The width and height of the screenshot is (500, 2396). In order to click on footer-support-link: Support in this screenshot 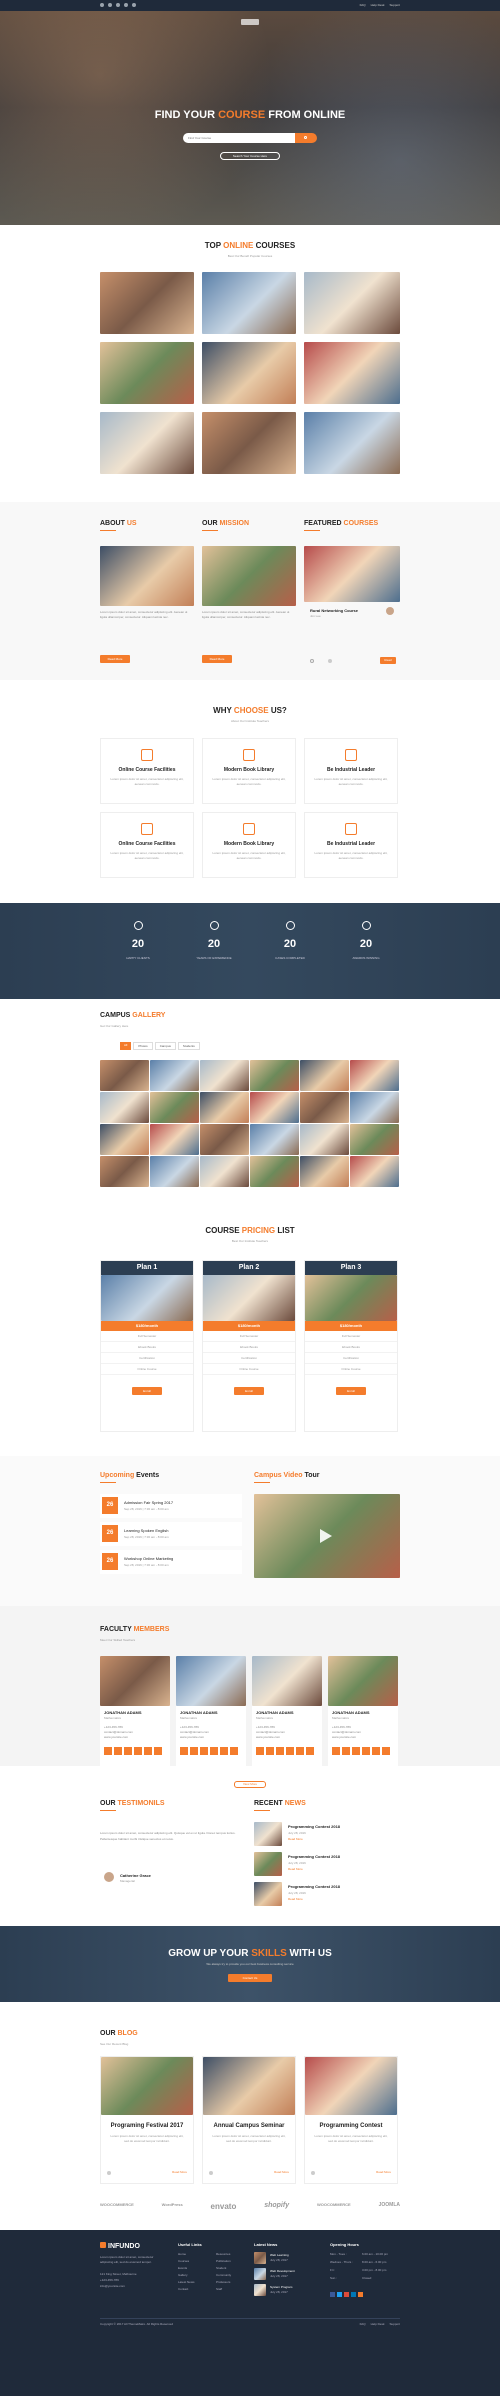, I will do `click(394, 2324)`.